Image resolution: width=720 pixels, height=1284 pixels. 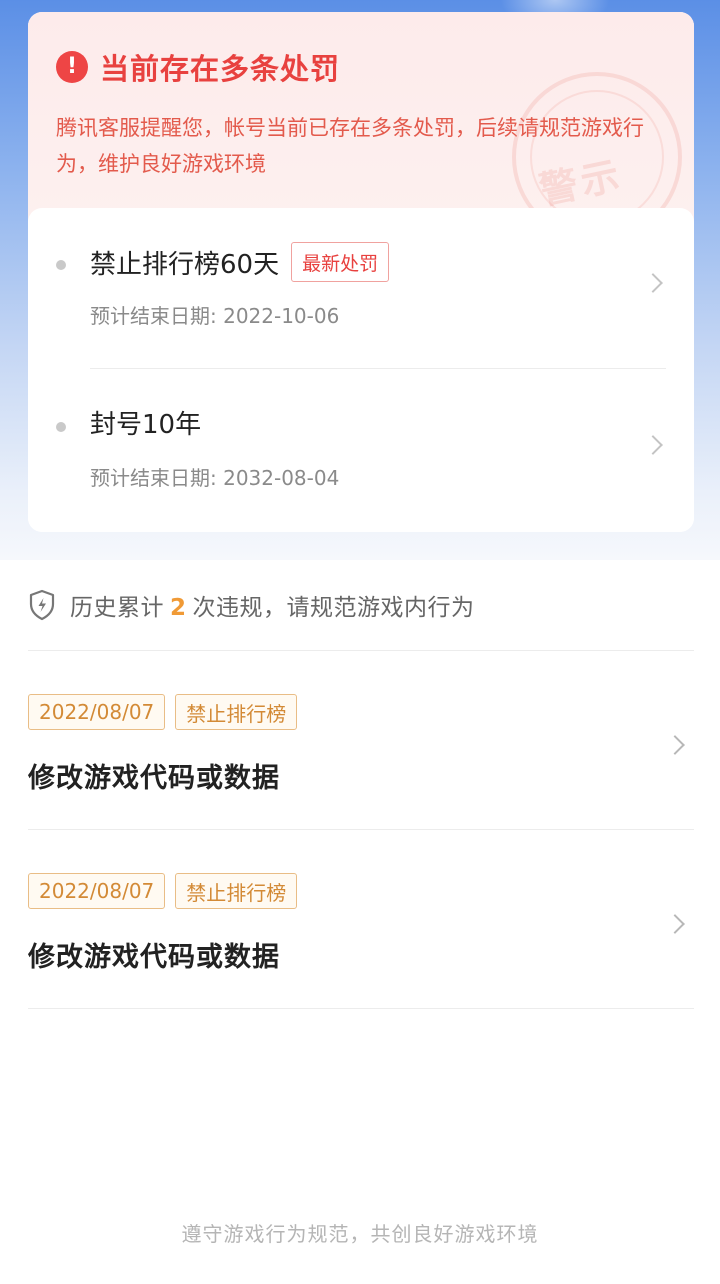 What do you see at coordinates (220, 69) in the screenshot?
I see `alert-title: 当前存在多条处罚` at bounding box center [220, 69].